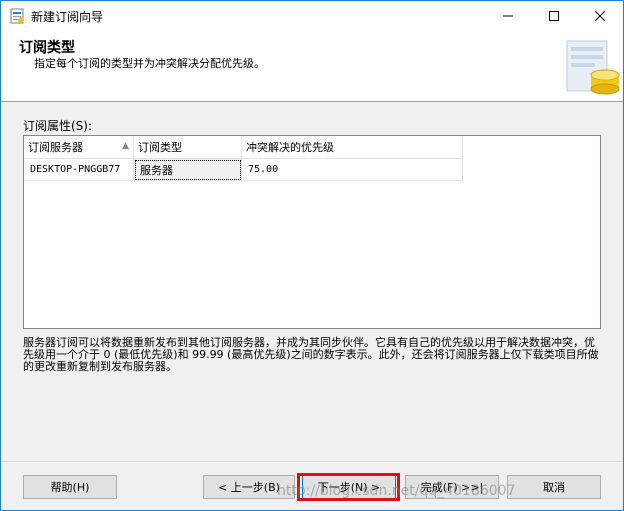 The image size is (624, 511). I want to click on next-button: 下一步(N) >, so click(349, 487).